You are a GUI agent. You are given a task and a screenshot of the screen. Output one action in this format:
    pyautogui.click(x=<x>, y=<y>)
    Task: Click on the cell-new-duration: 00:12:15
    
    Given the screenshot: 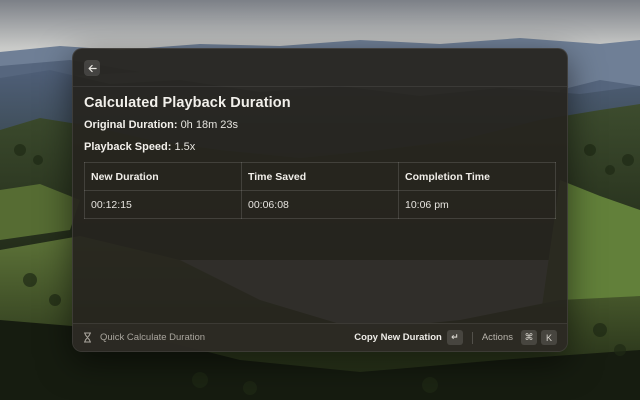 What is the action you would take?
    pyautogui.click(x=163, y=204)
    